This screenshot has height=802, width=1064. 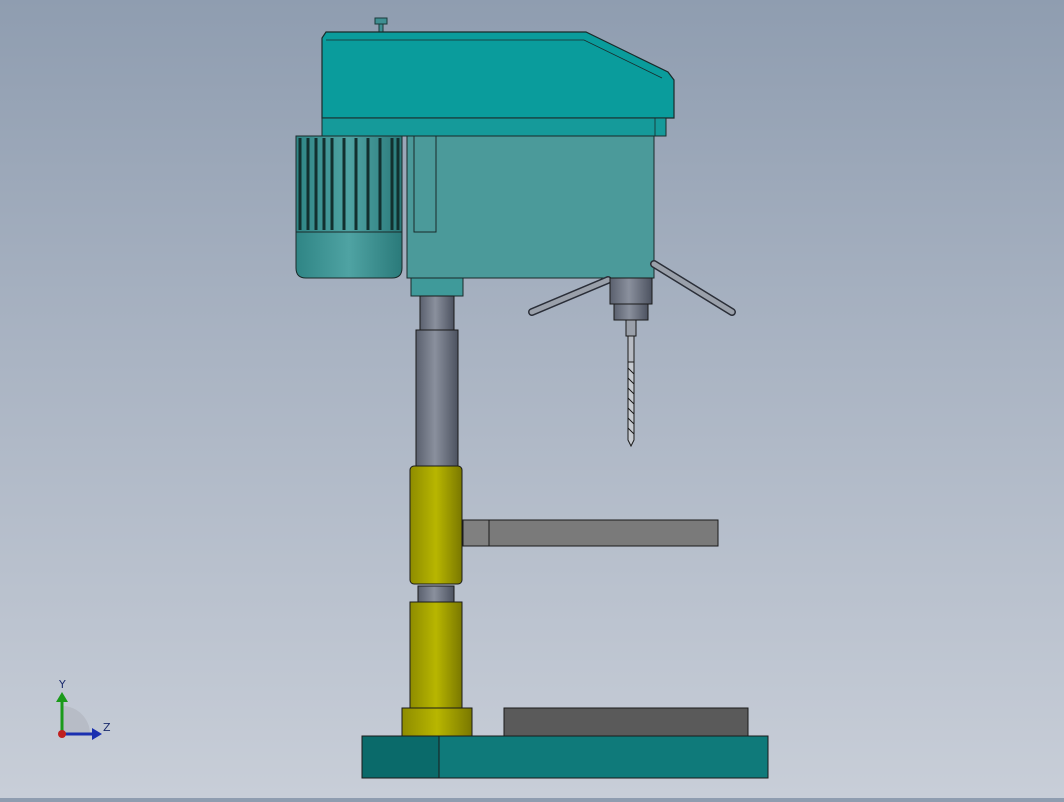 What do you see at coordinates (498, 77) in the screenshot?
I see `head-housing` at bounding box center [498, 77].